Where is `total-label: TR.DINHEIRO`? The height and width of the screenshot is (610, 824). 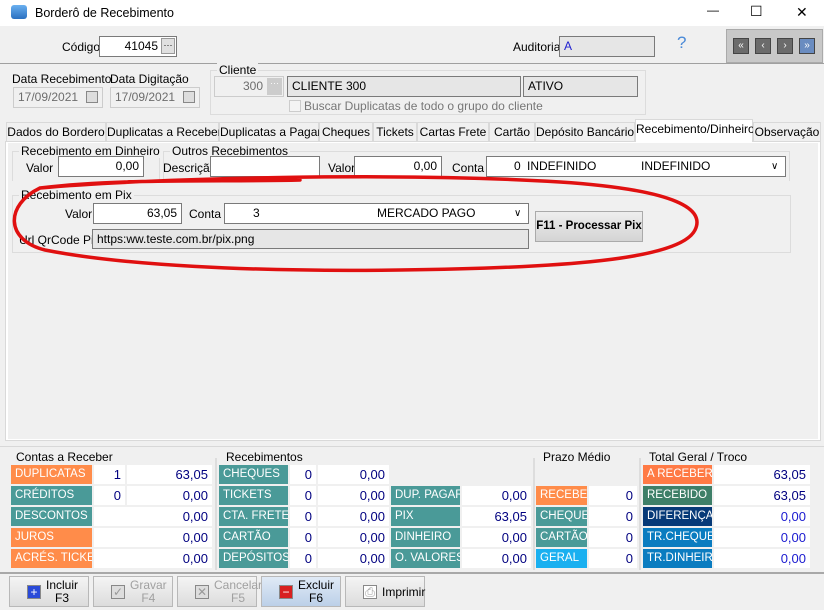
total-label: TR.DINHEIRO is located at coordinates (677, 558).